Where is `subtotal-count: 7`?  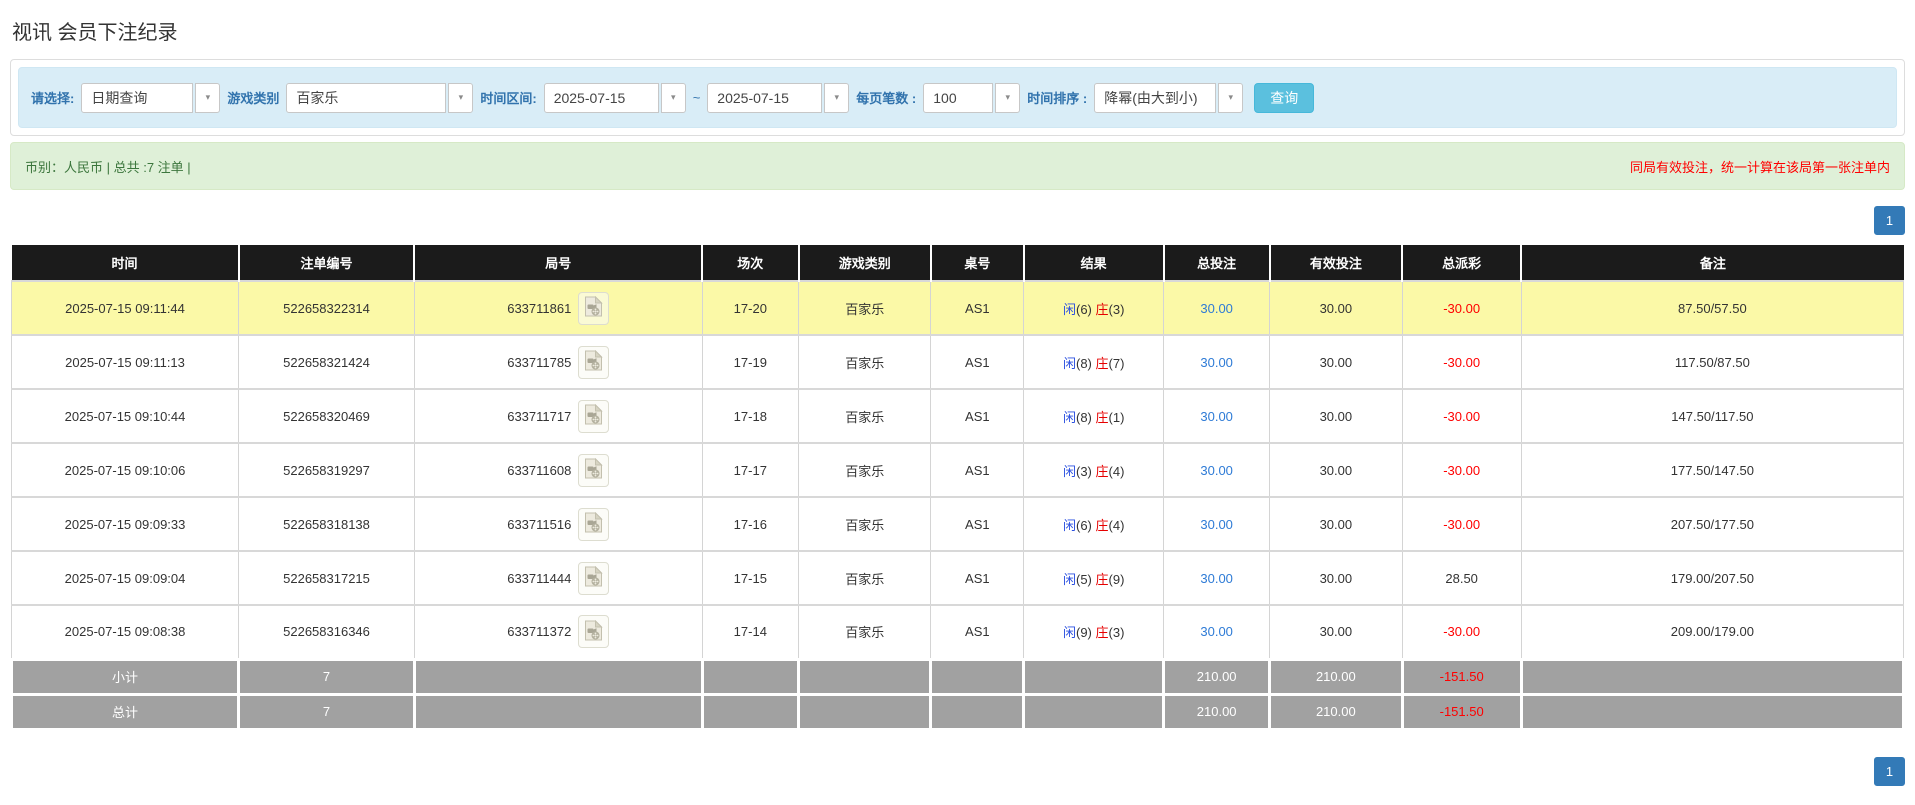 subtotal-count: 7 is located at coordinates (326, 676).